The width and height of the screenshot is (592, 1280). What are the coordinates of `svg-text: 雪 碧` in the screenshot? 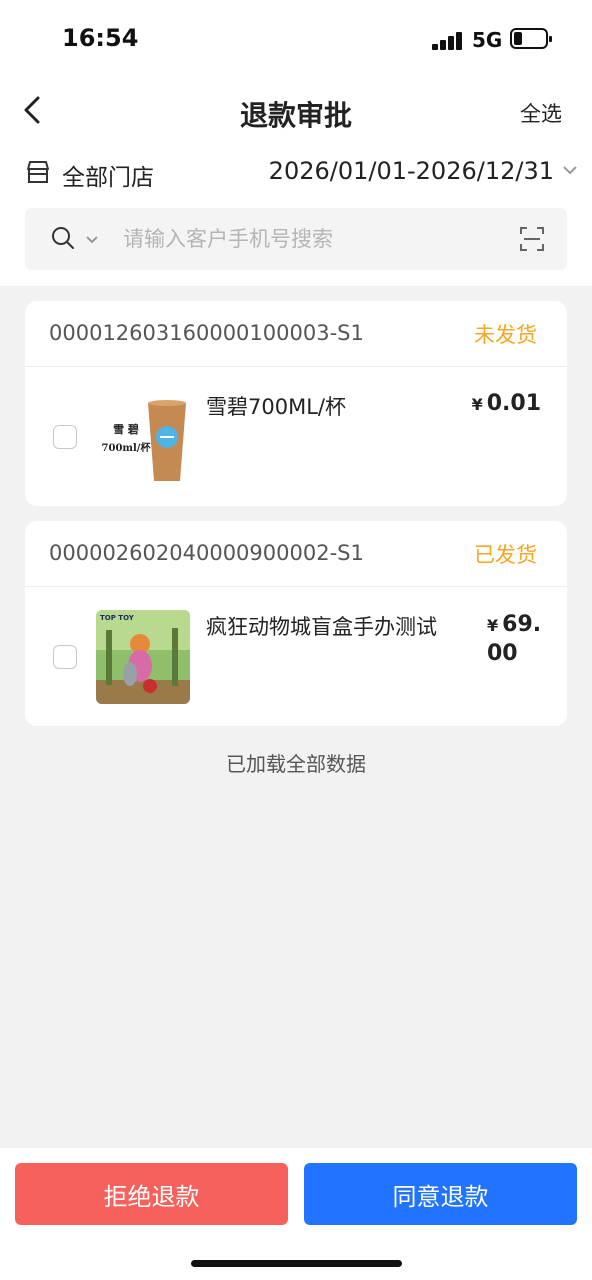 It's located at (126, 429).